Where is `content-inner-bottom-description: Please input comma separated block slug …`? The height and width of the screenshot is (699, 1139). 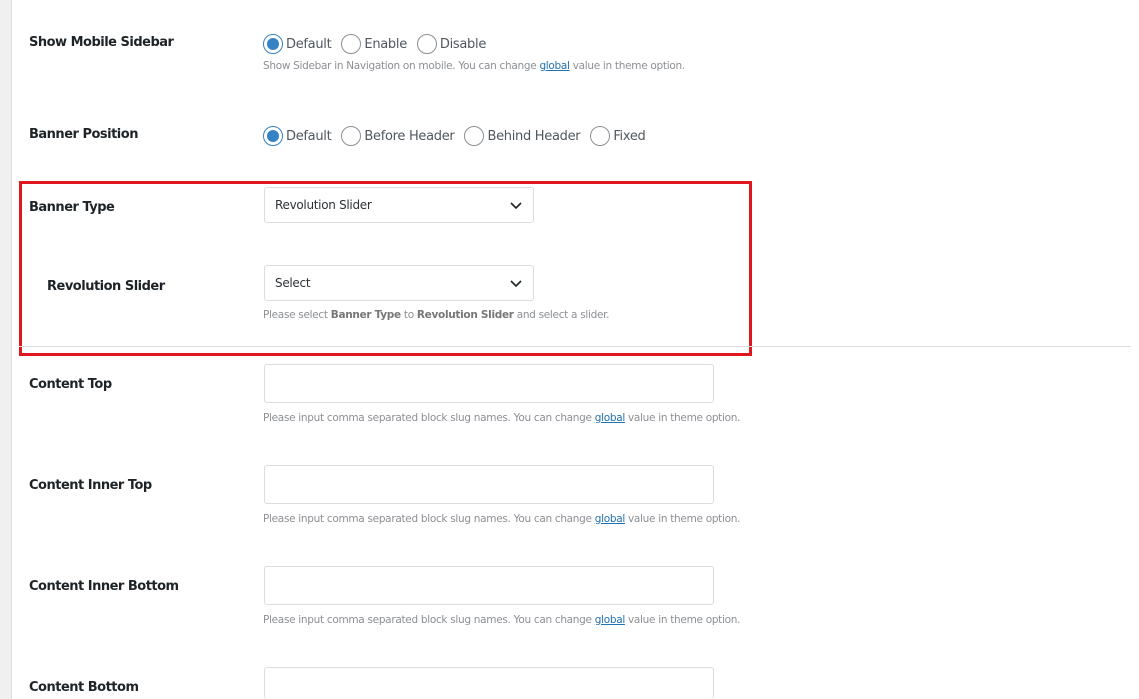
content-inner-bottom-description: Please input comma separated block slug … is located at coordinates (501, 620).